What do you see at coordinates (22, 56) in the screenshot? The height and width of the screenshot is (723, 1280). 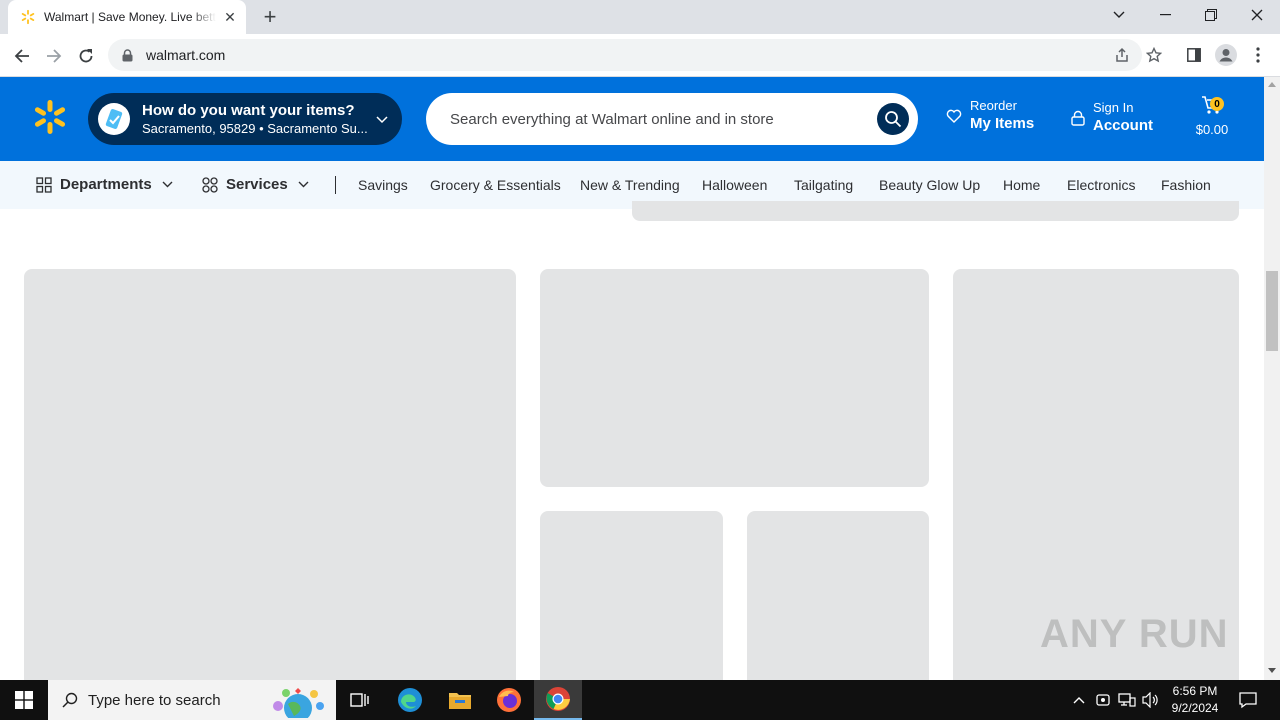 I see `back-button` at bounding box center [22, 56].